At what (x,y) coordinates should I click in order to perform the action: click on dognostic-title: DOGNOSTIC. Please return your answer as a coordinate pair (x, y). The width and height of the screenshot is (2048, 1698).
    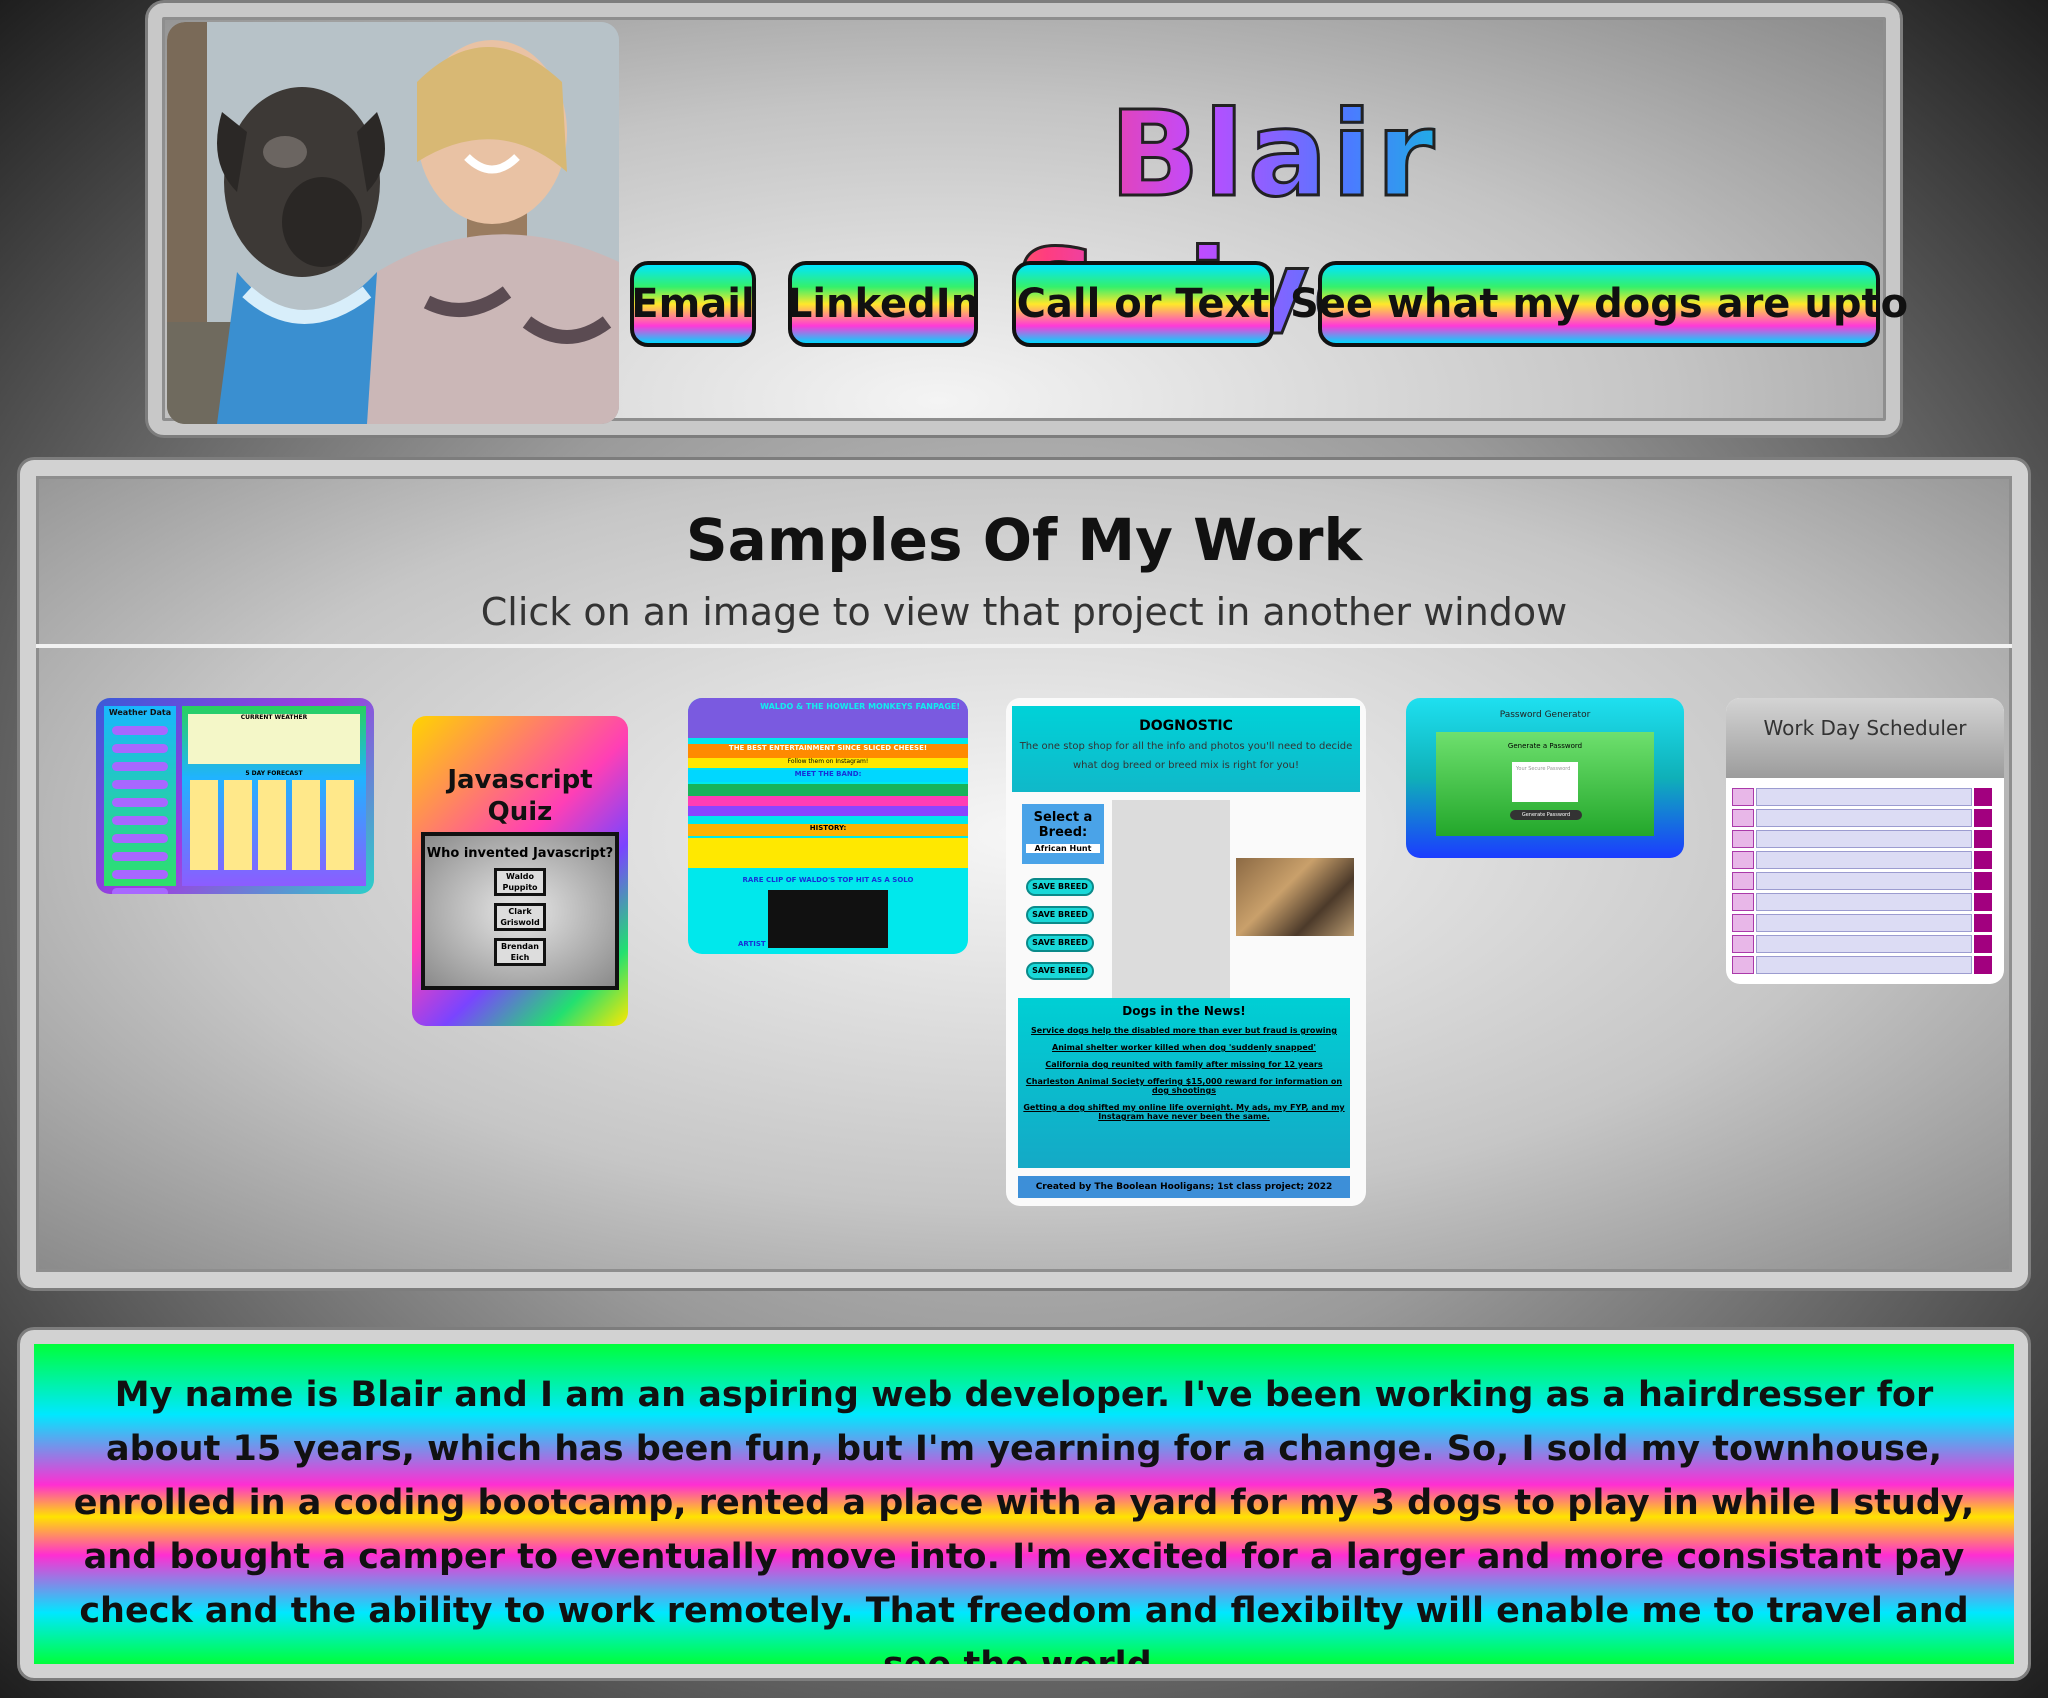
    Looking at the image, I should click on (1186, 726).